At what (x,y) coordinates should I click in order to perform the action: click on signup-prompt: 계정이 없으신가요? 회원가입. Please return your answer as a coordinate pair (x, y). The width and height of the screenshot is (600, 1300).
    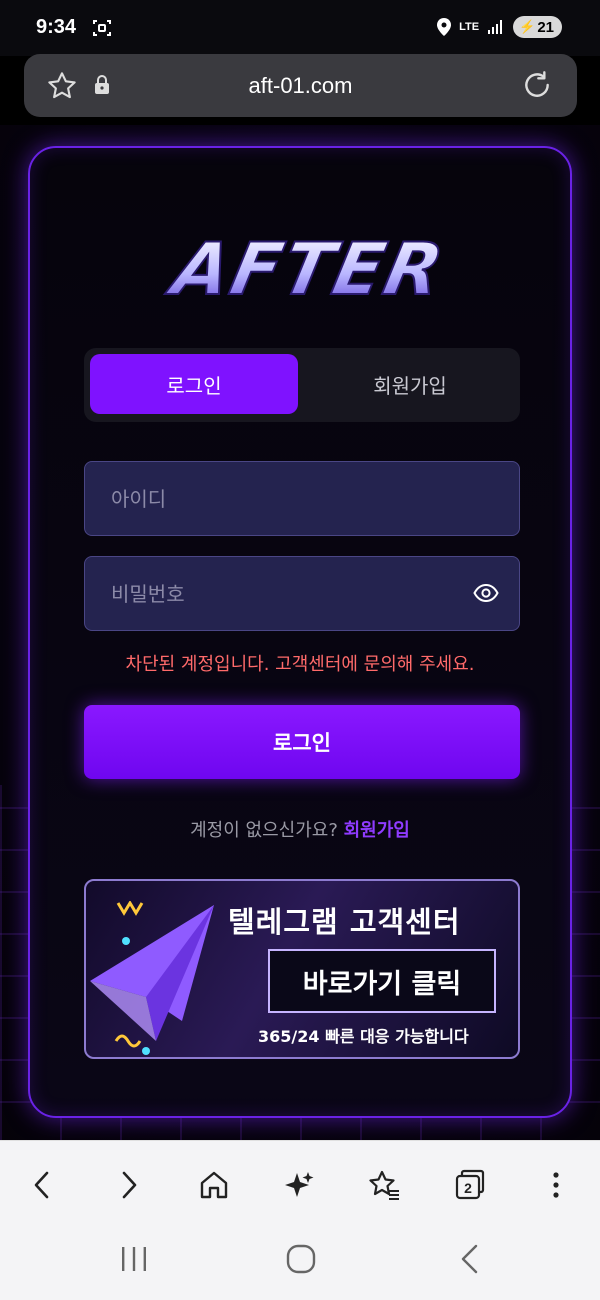
    Looking at the image, I should click on (300, 829).